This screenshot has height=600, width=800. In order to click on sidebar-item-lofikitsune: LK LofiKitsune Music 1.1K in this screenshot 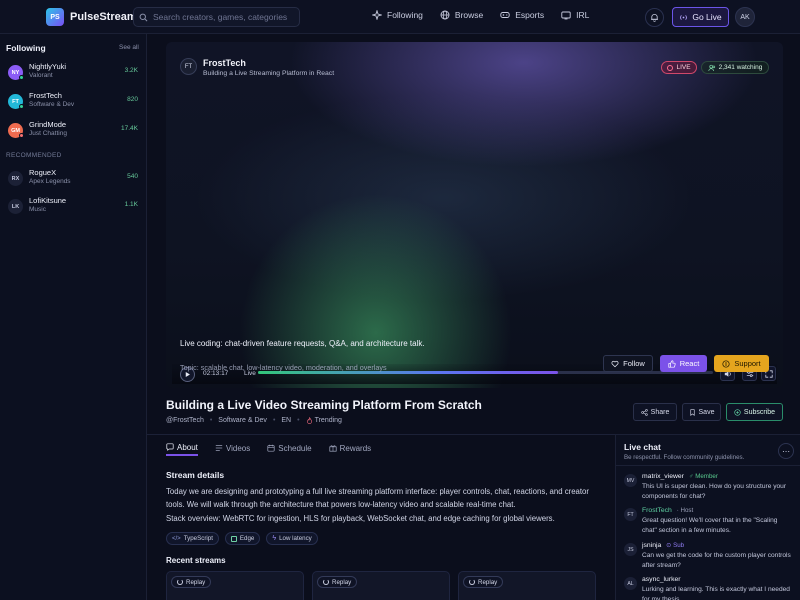, I will do `click(73, 208)`.